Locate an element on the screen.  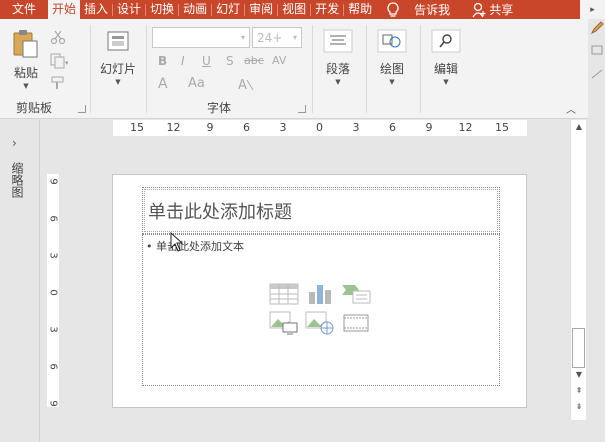
editing-button: 编辑 ▼ is located at coordinates (446, 57).